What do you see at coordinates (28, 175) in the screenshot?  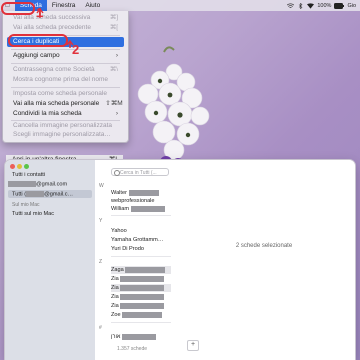 I see `sidebar-item-all-contacts: Tutti i contatti` at bounding box center [28, 175].